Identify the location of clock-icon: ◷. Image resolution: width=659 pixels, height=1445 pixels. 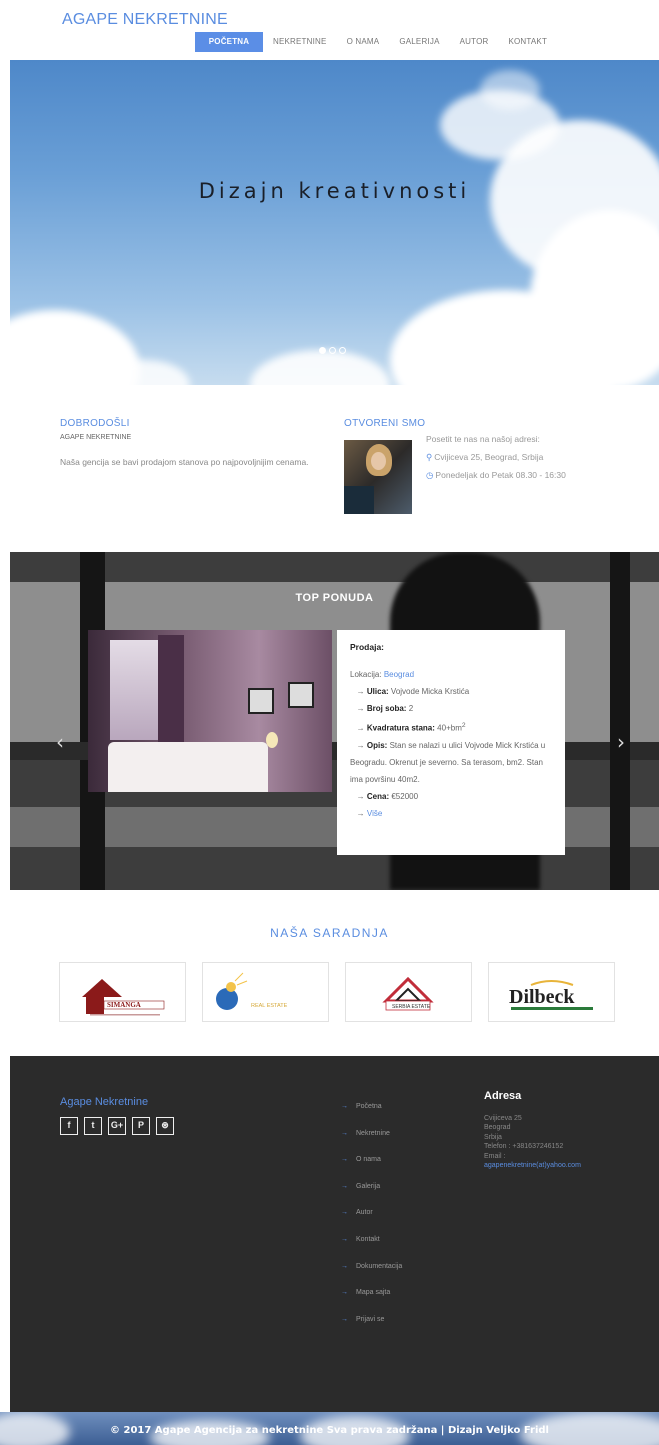
(430, 475).